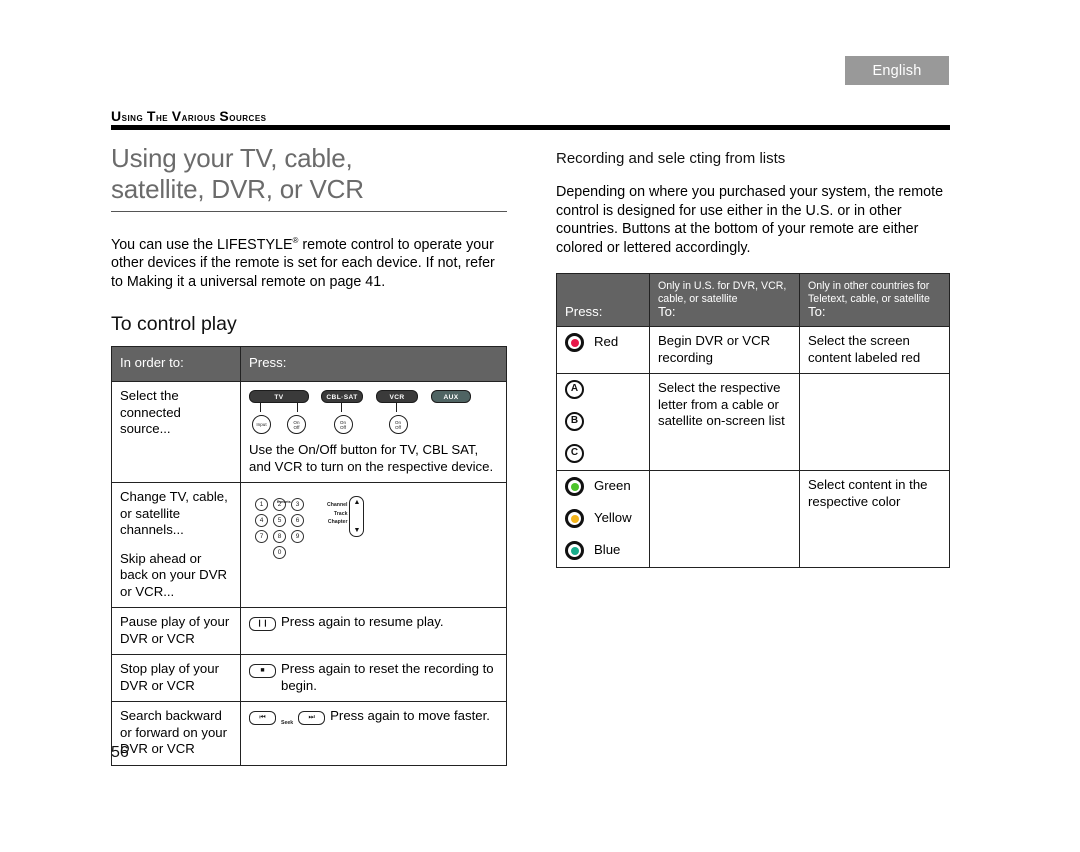 The image size is (1080, 852). I want to click on letter-c-line: C, so click(603, 453).